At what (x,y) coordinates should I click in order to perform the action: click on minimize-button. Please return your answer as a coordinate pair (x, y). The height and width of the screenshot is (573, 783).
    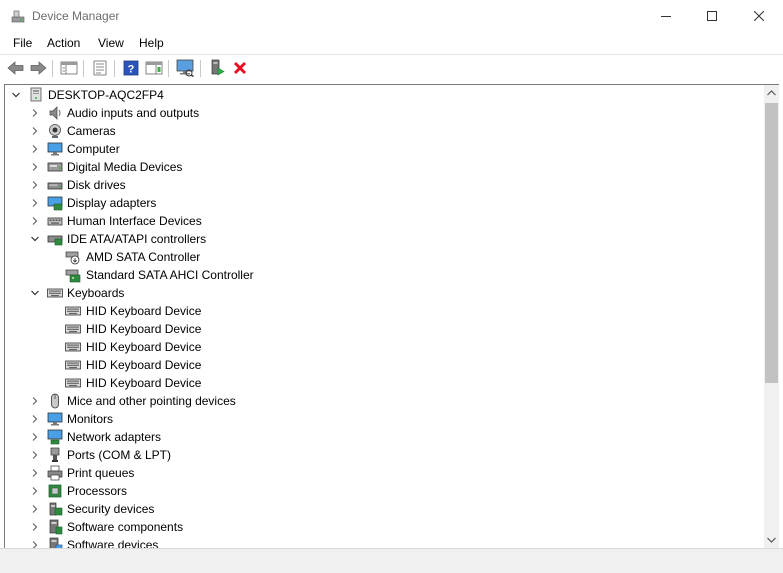
    Looking at the image, I should click on (666, 16).